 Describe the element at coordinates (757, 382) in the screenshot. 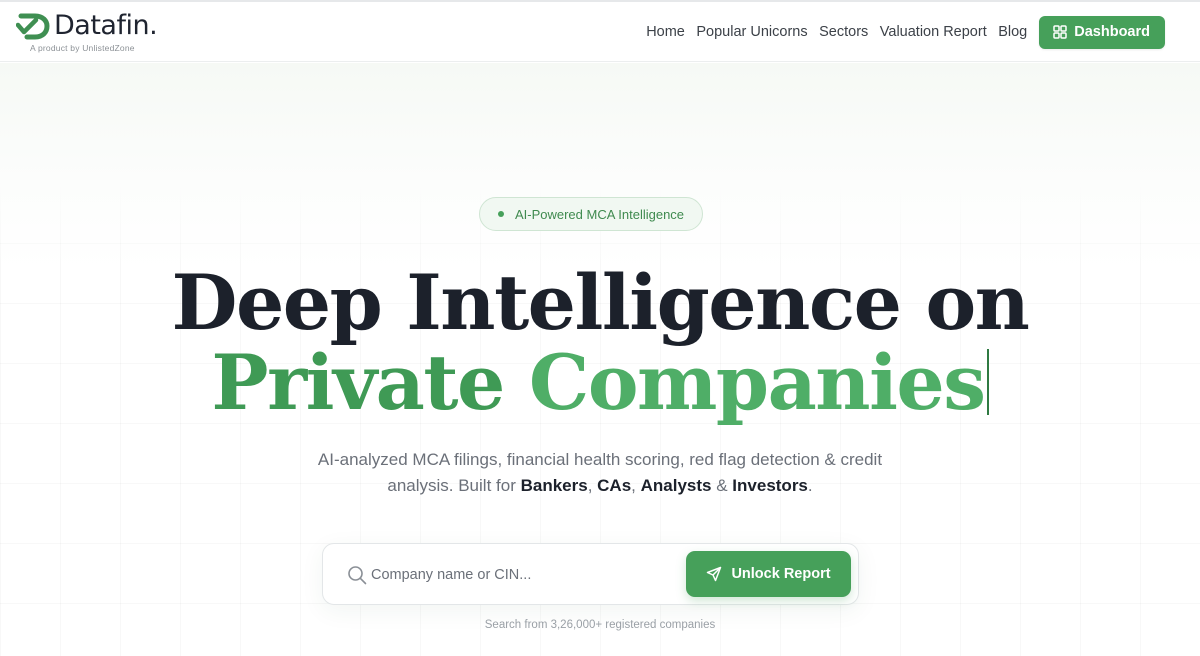

I see `headline-word-companies: Companies` at that location.